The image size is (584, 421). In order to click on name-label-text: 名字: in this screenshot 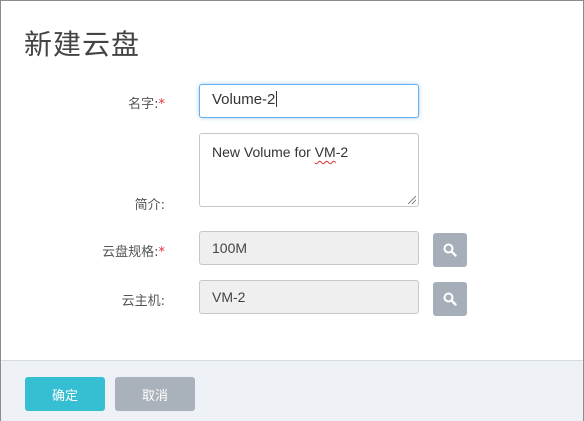, I will do `click(143, 104)`.